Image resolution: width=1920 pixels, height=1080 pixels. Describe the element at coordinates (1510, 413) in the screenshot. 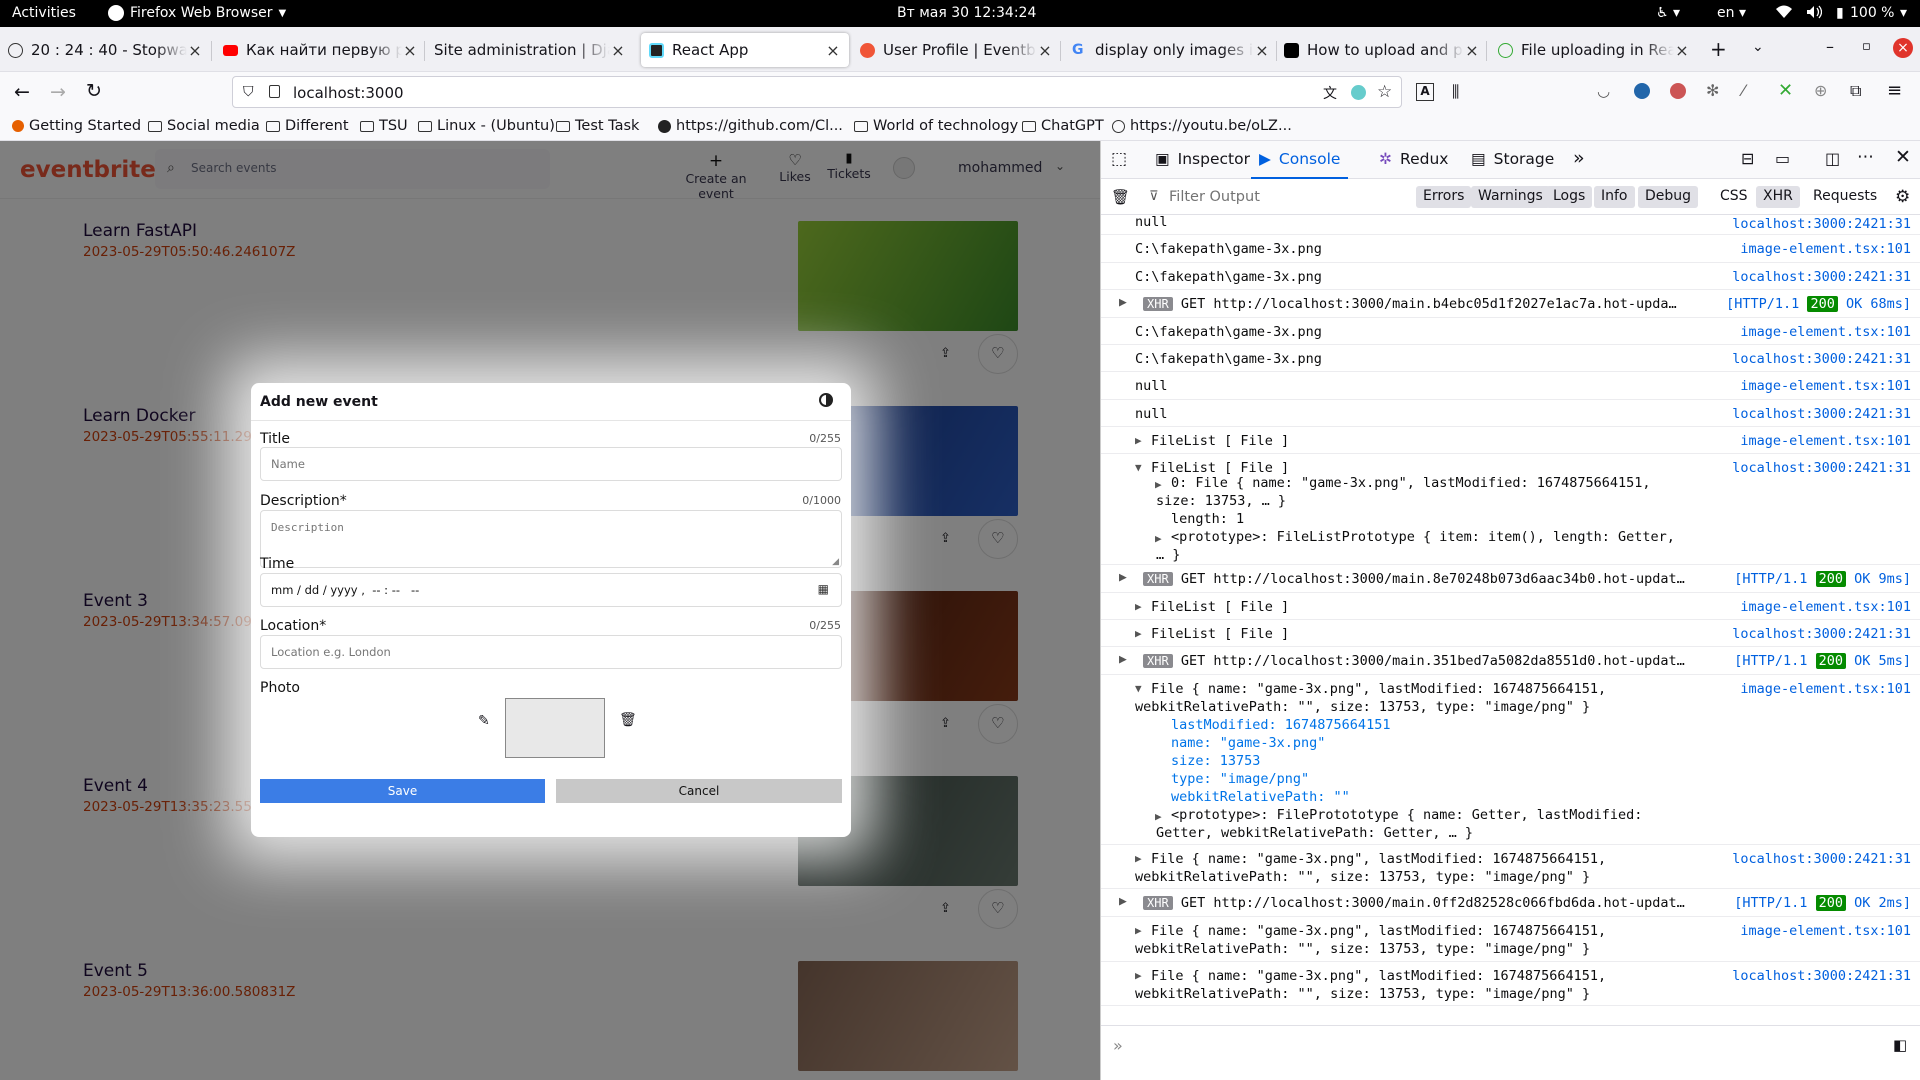

I see `console-row: null localhost:3000:2421:31` at that location.